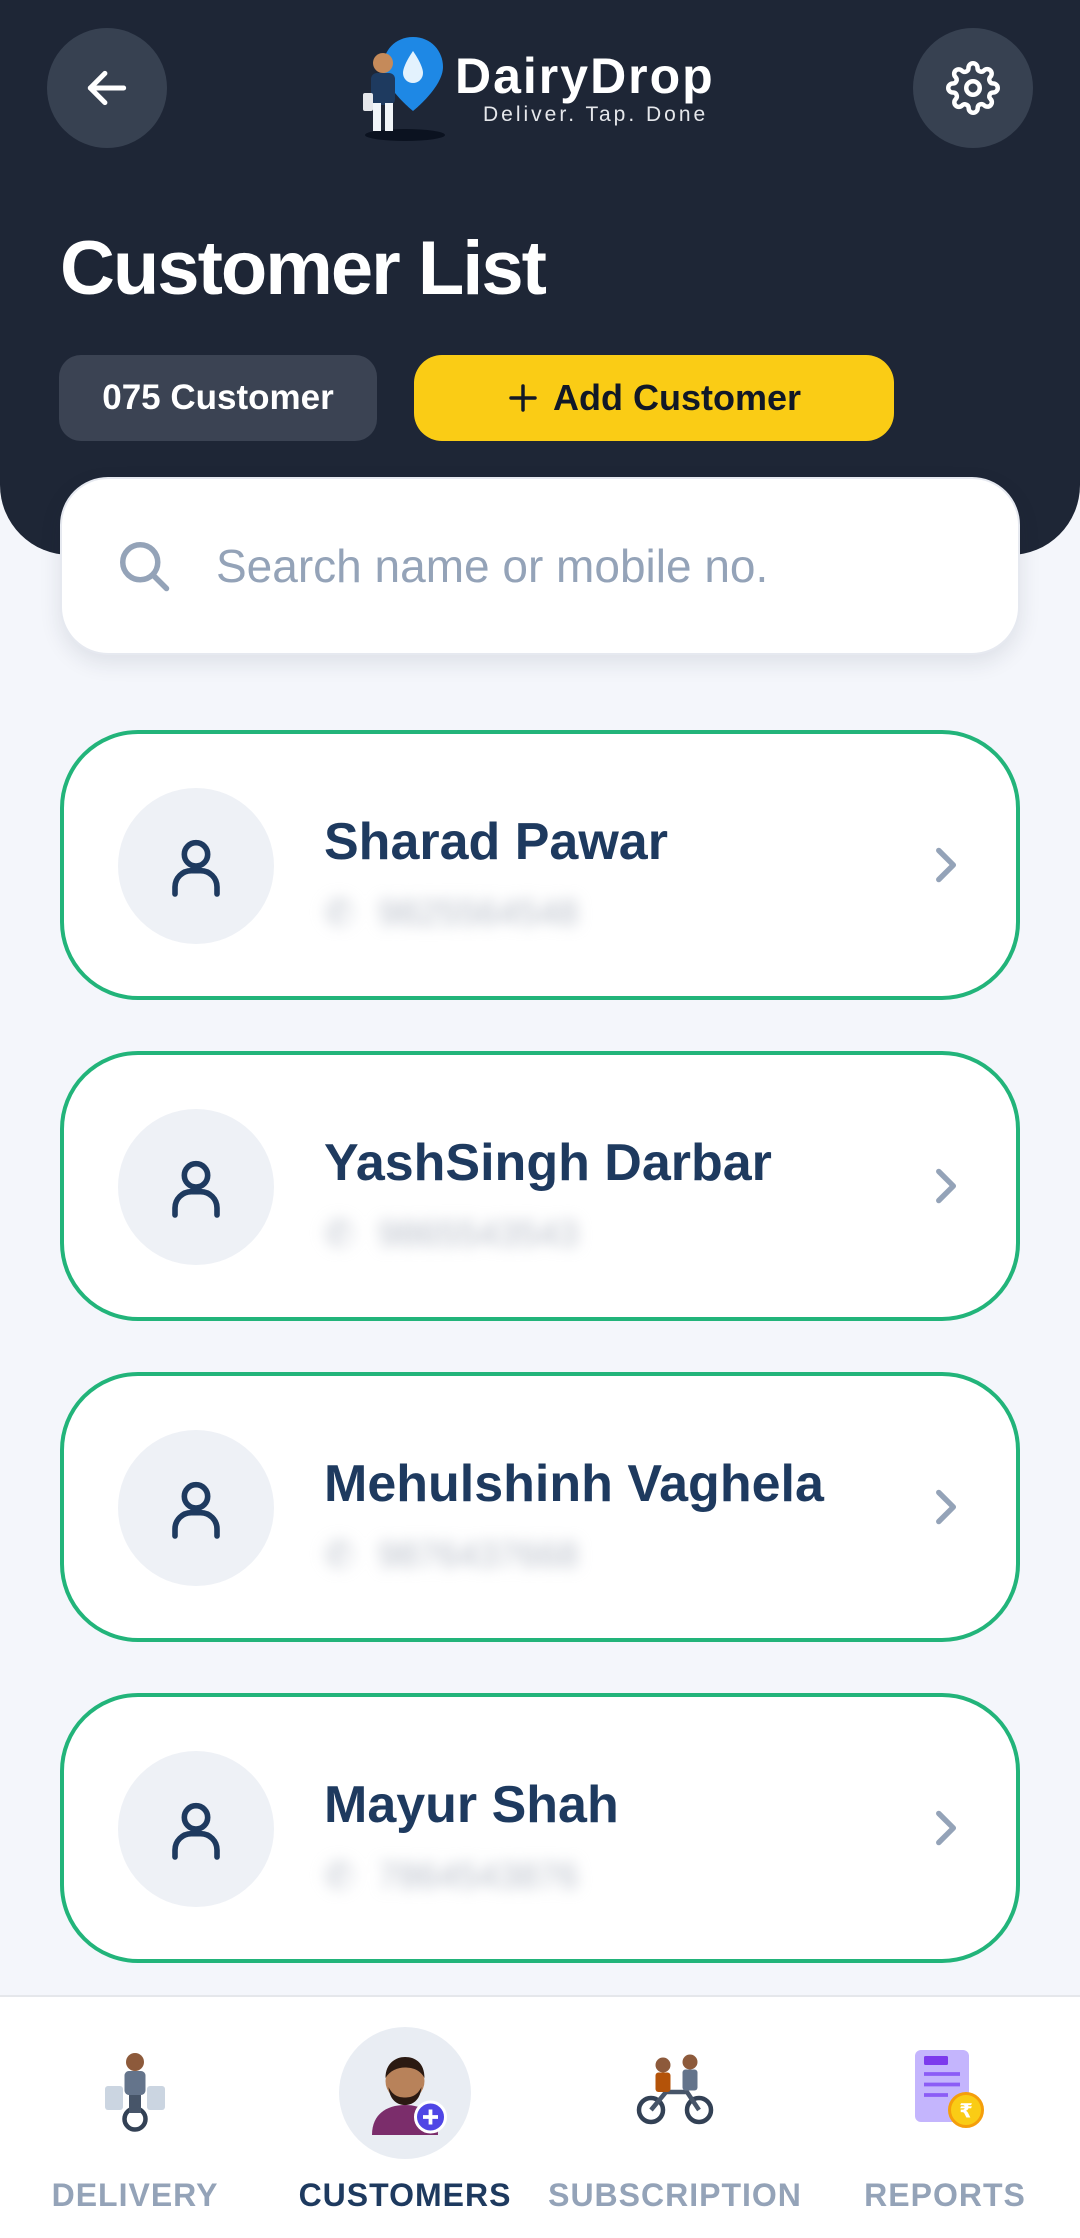 Image resolution: width=1080 pixels, height=2238 pixels. I want to click on customer-count-label: 075 Customer, so click(218, 397).